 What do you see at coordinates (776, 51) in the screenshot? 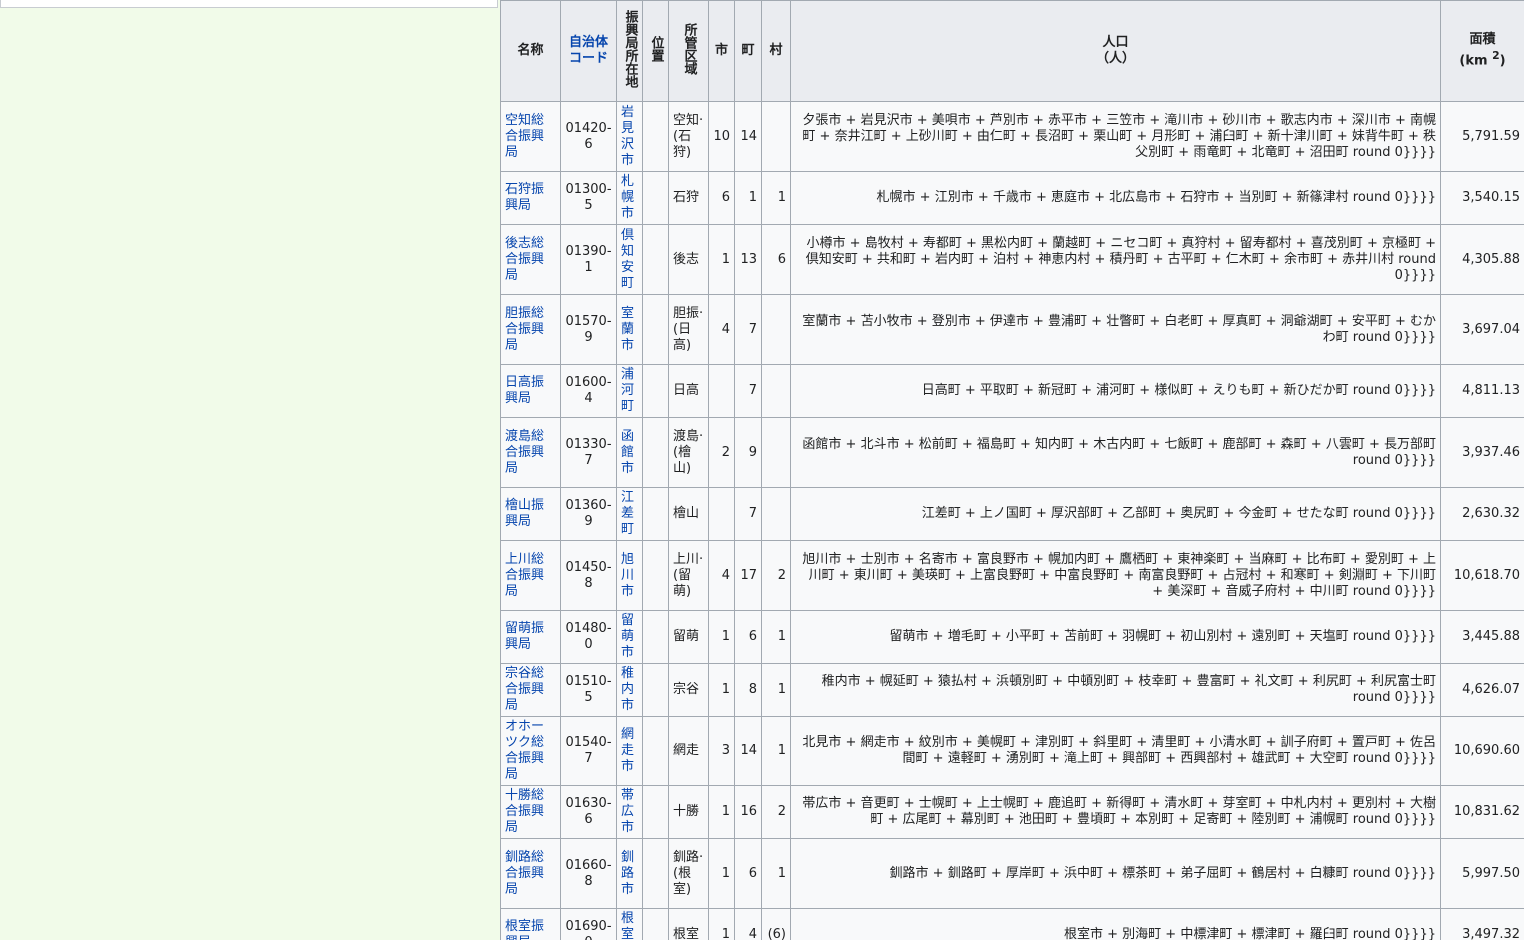
I see `header-village: 村` at bounding box center [776, 51].